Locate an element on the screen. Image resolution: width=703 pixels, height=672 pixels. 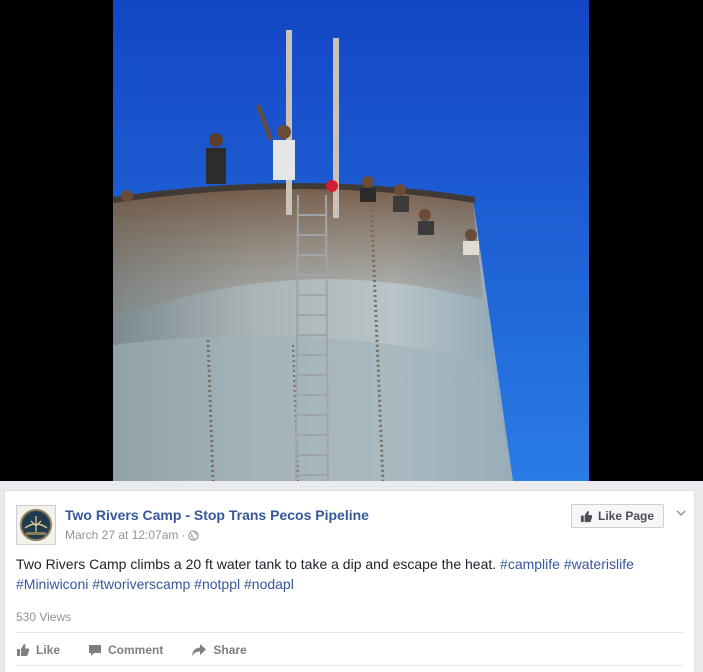
hashtag-link: #camplife is located at coordinates (530, 564).